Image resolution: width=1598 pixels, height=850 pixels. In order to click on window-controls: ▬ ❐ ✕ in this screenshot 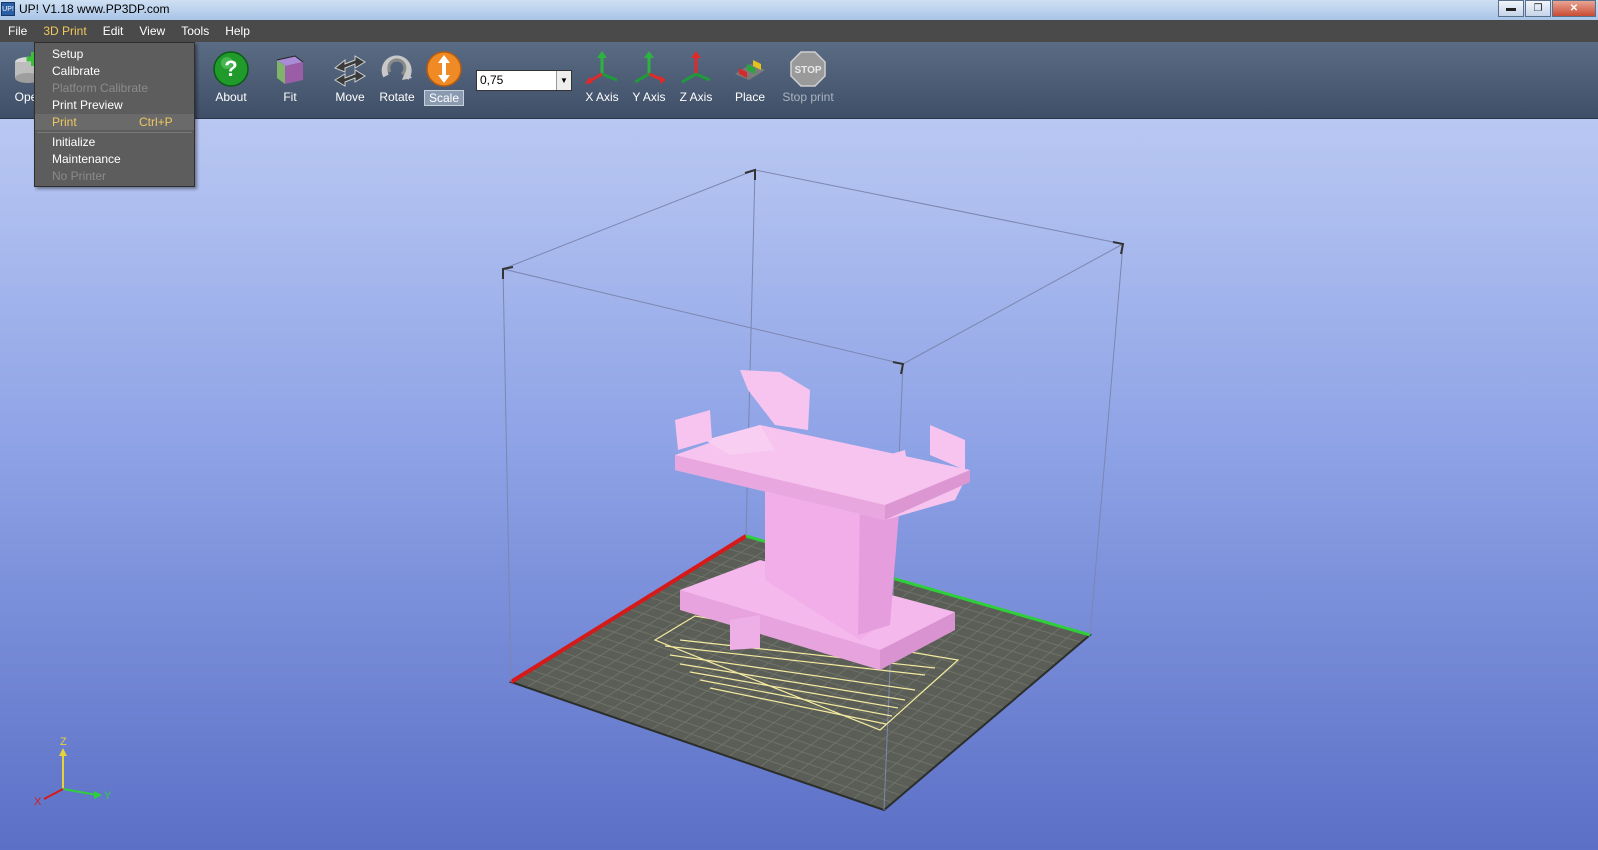, I will do `click(1546, 8)`.